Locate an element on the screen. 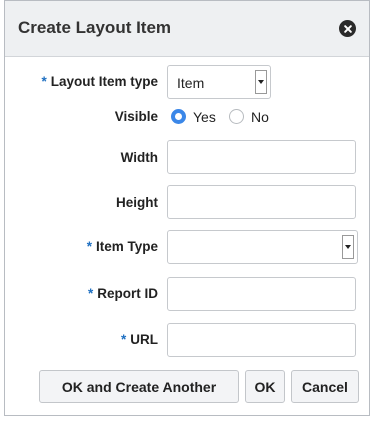  height-input is located at coordinates (261, 202).